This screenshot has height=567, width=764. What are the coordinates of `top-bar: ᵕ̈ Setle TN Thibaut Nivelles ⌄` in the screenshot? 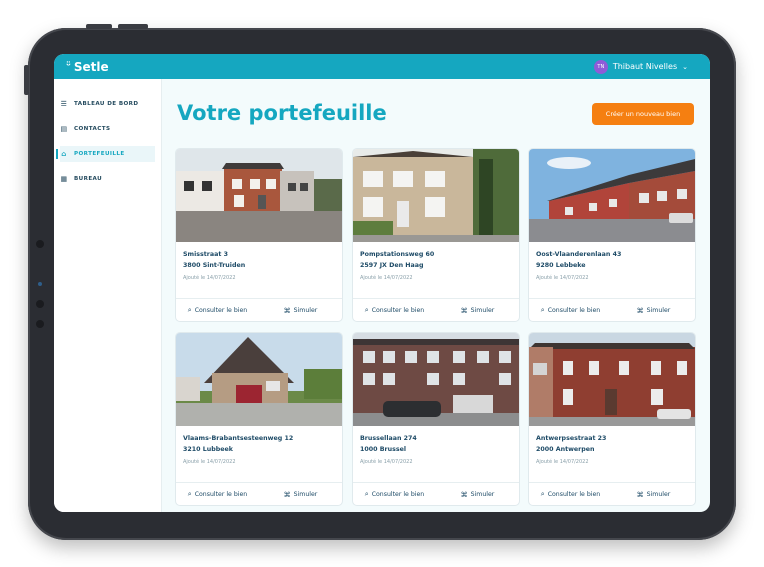 It's located at (382, 66).